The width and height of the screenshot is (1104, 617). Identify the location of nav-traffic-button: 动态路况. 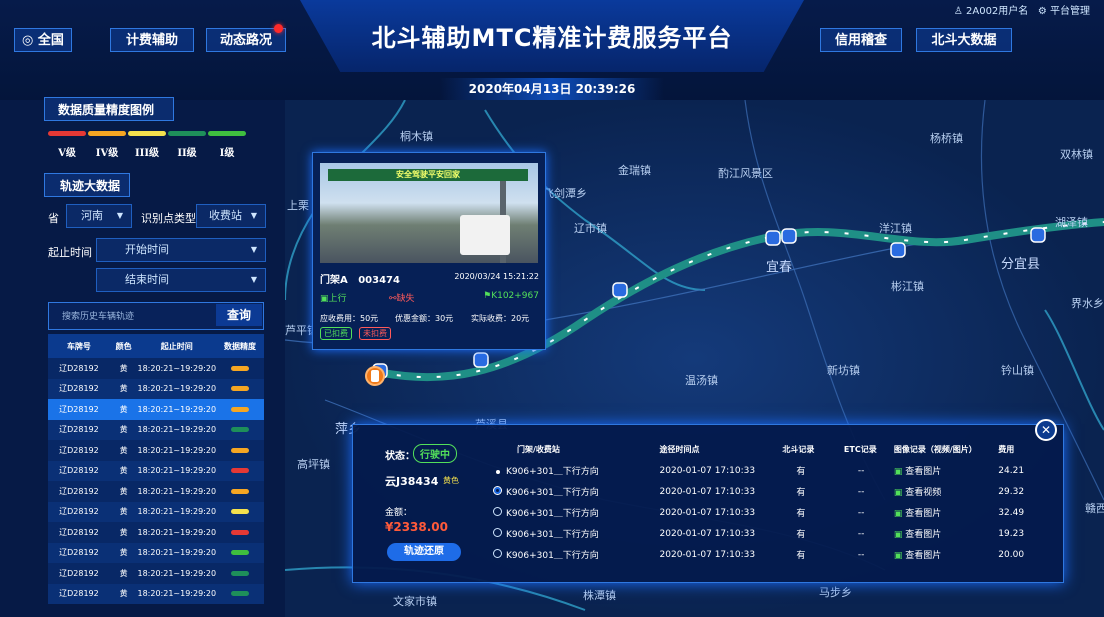
(246, 40).